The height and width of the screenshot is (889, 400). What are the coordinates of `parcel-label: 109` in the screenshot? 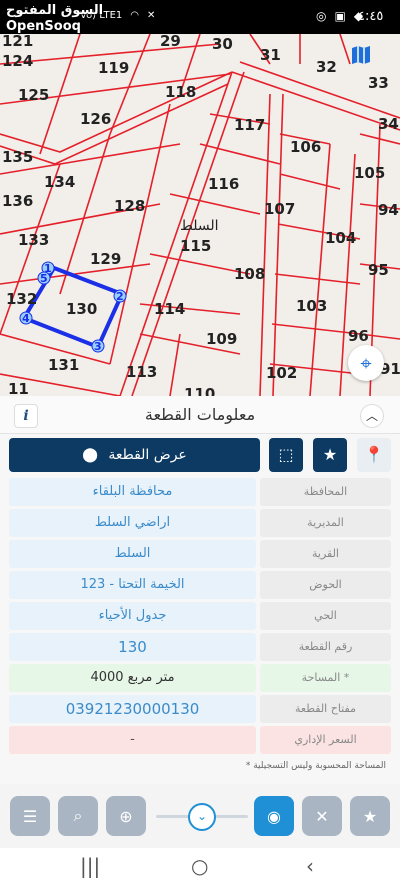 It's located at (221, 339).